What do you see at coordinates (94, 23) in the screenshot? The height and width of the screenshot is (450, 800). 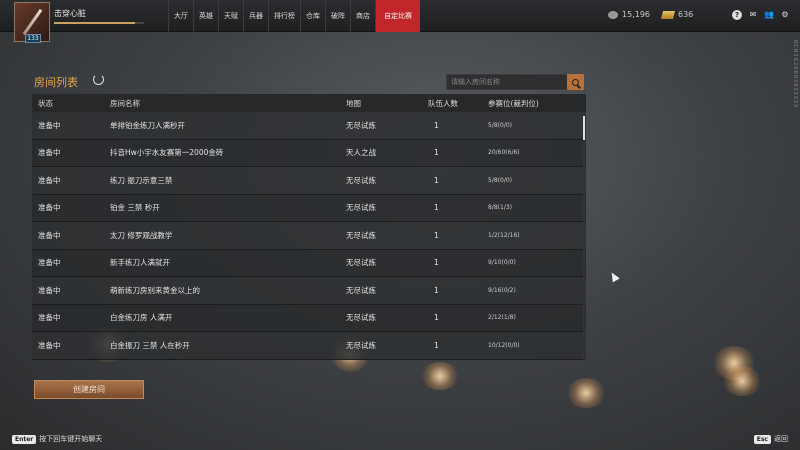 I see `exp-bar-fill` at bounding box center [94, 23].